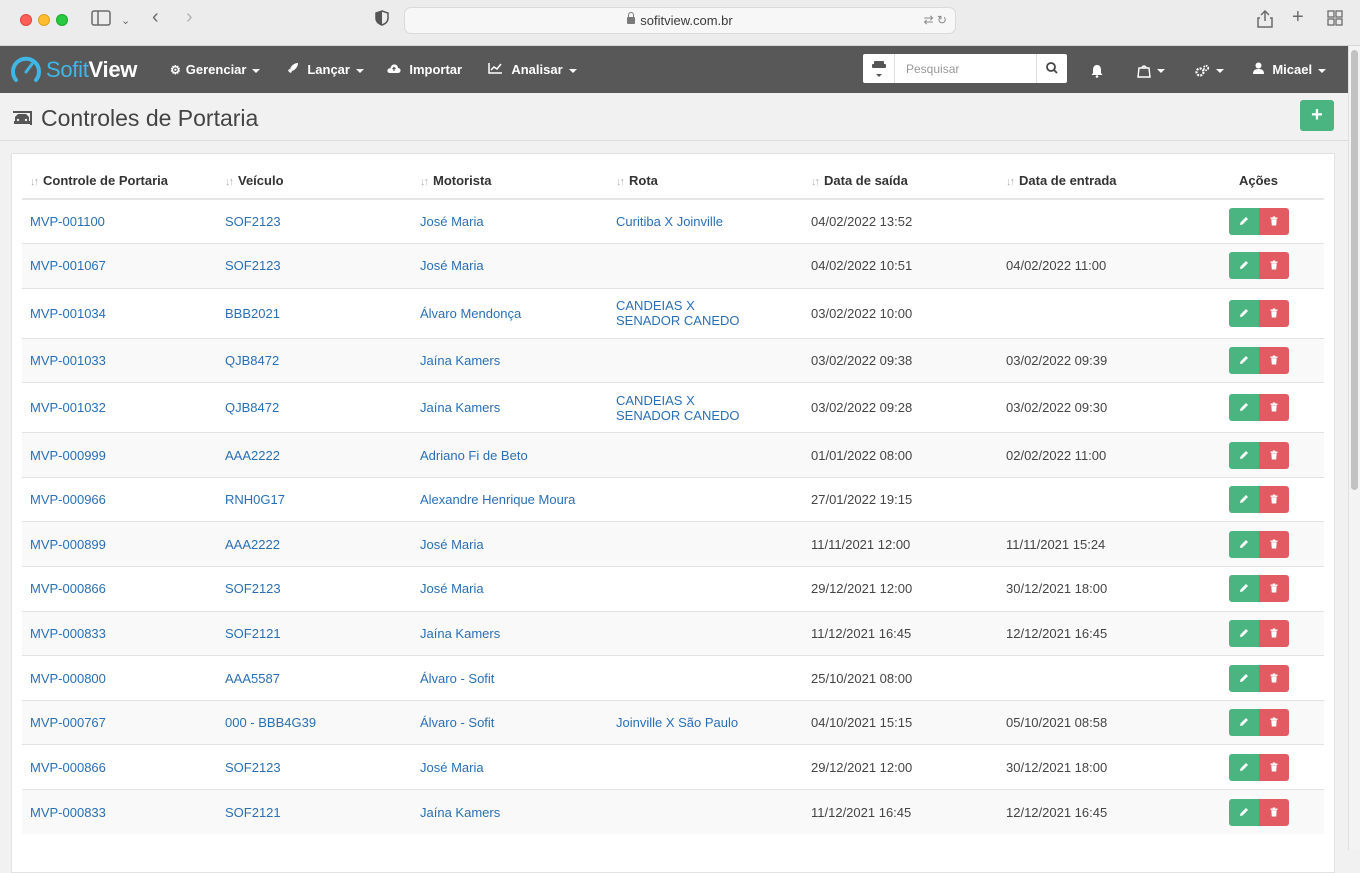  What do you see at coordinates (68, 313) in the screenshot?
I see `controle-link: MVP-001034` at bounding box center [68, 313].